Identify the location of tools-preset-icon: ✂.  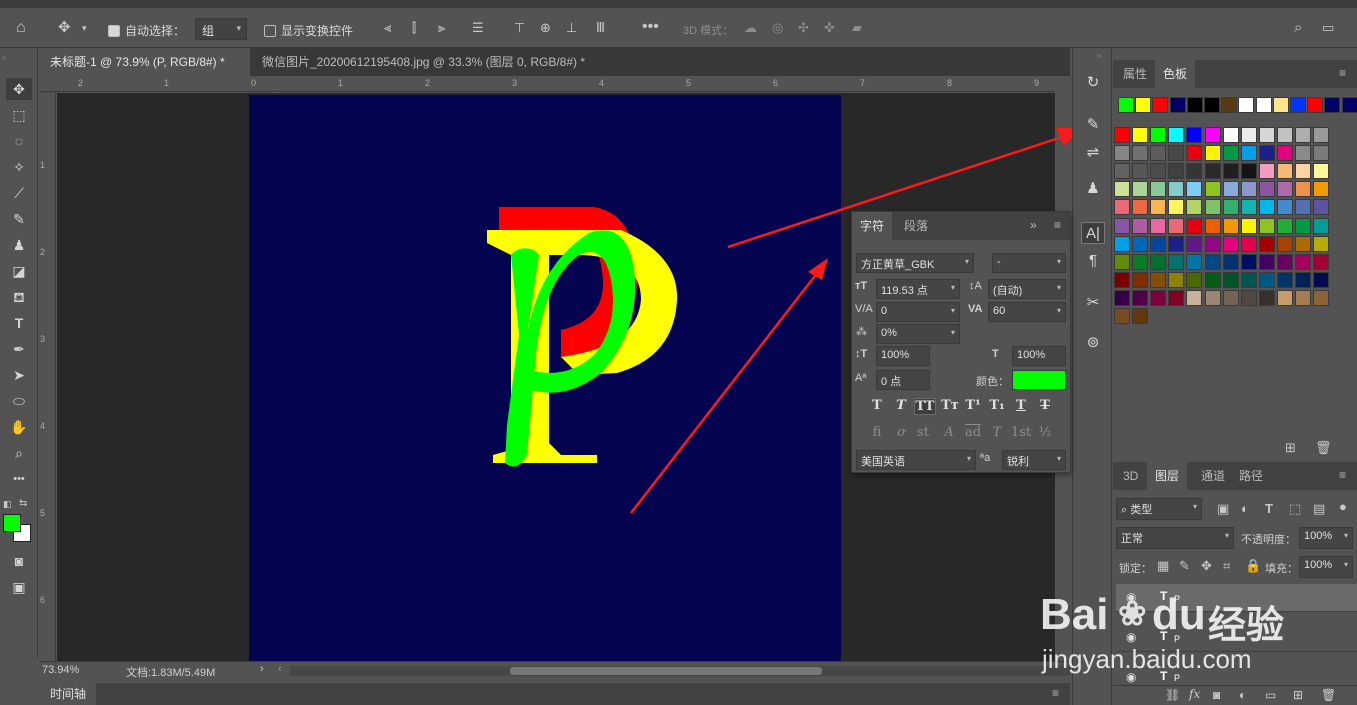
(1093, 303).